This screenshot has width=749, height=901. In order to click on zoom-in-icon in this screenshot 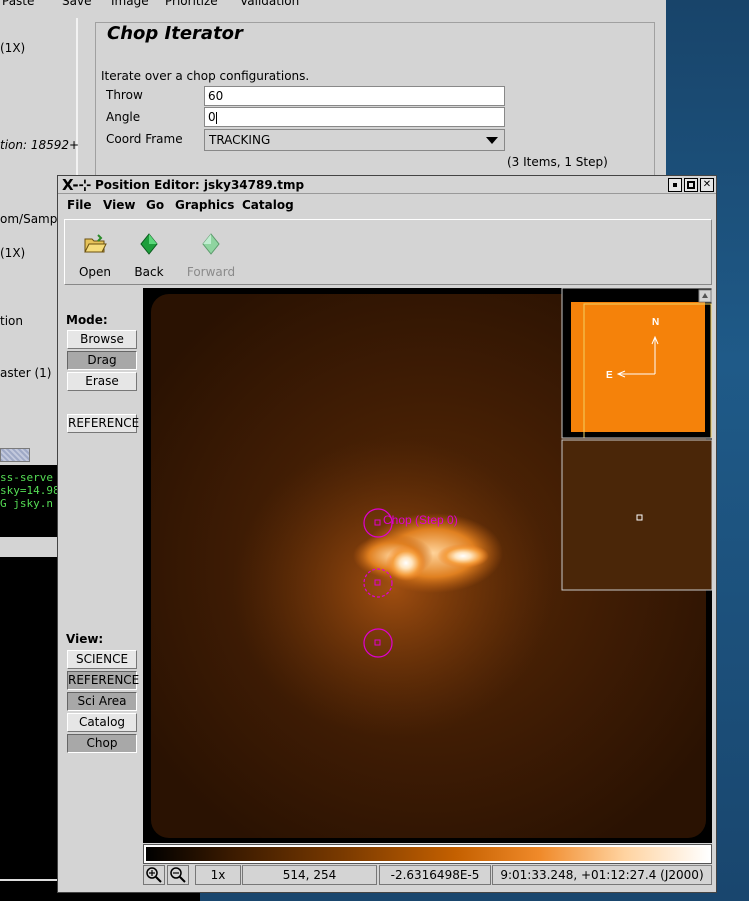, I will do `click(154, 875)`.